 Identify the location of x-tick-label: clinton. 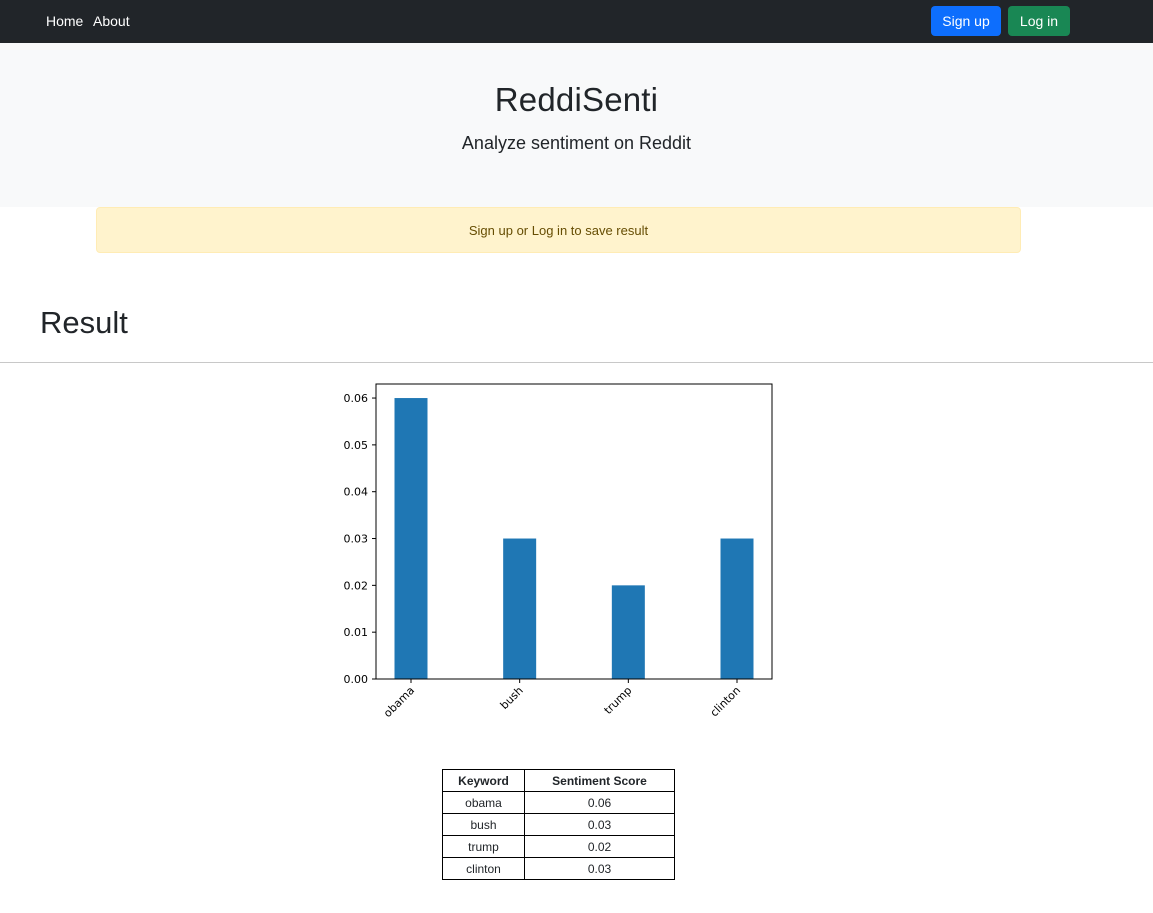
(725, 701).